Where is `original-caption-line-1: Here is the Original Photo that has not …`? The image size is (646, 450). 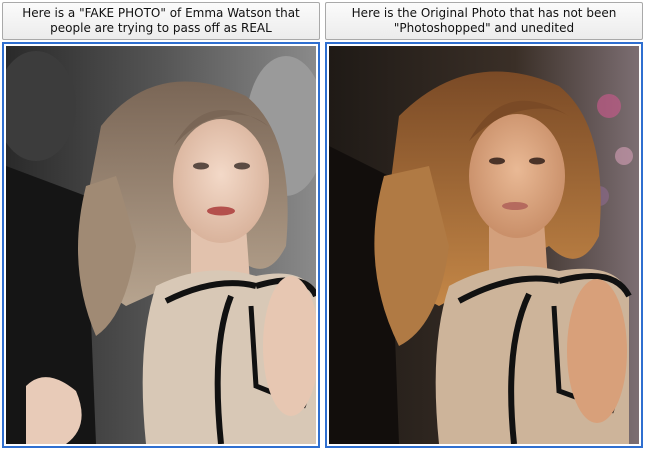
original-caption-line-1: Here is the Original Photo that has not … is located at coordinates (484, 13).